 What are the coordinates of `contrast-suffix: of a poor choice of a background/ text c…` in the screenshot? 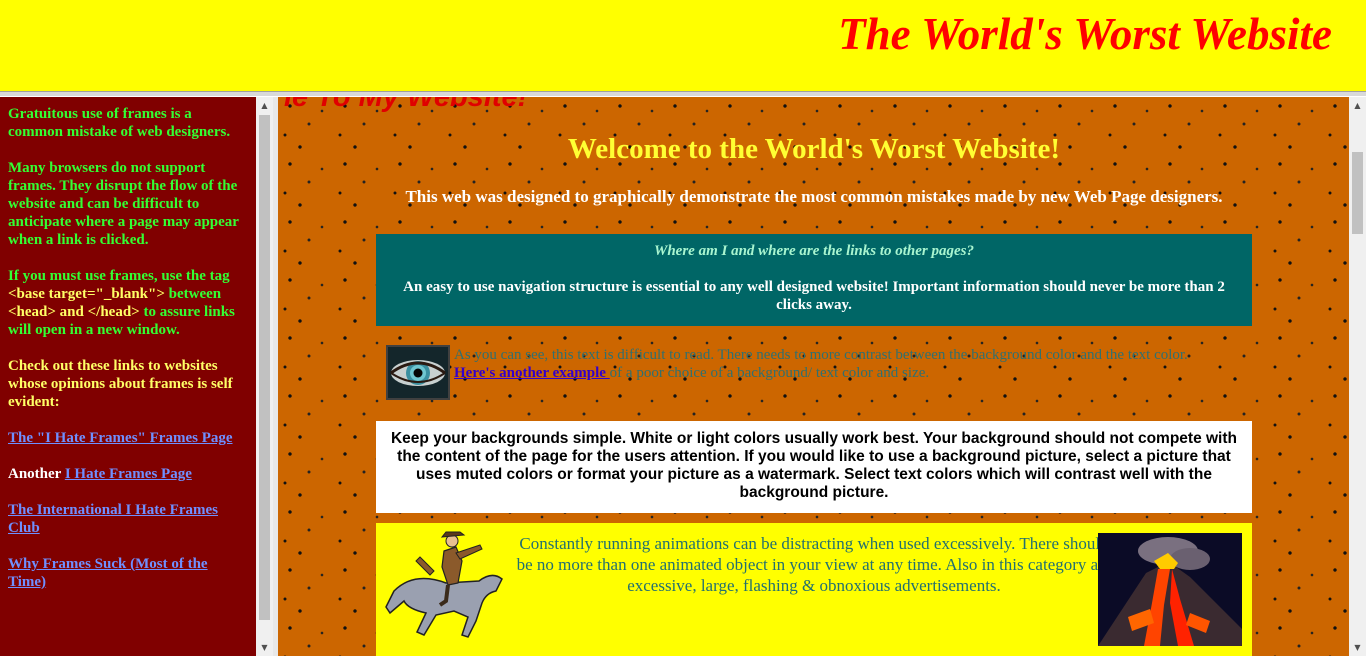 It's located at (769, 373).